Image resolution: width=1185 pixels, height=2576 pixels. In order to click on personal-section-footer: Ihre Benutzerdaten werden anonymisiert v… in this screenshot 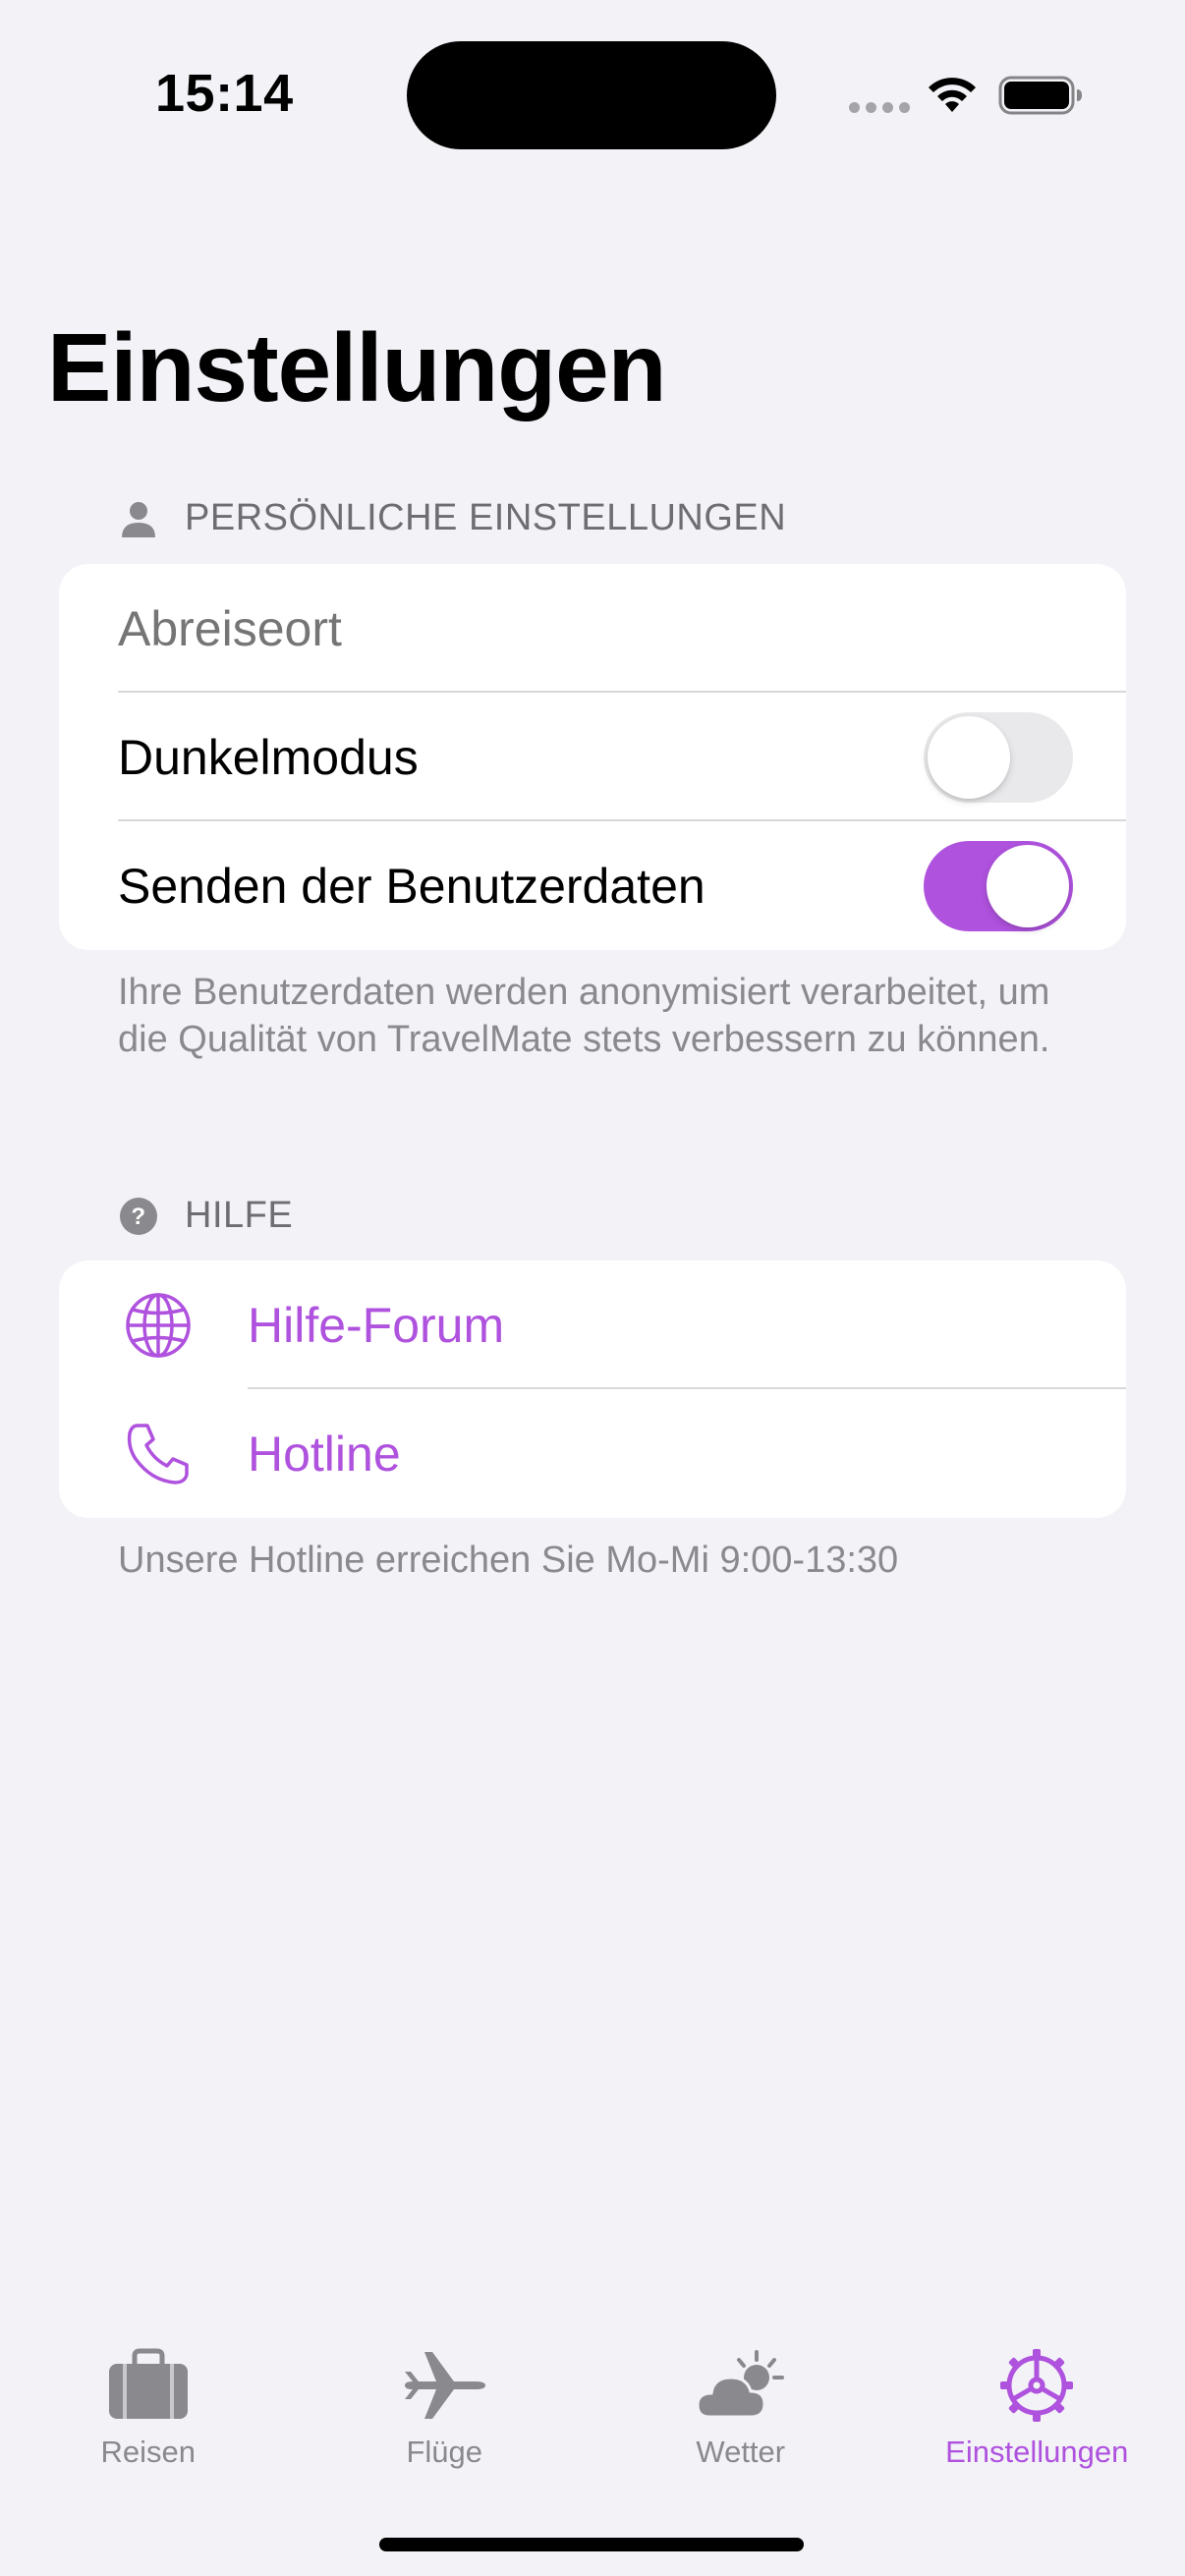, I will do `click(584, 1016)`.